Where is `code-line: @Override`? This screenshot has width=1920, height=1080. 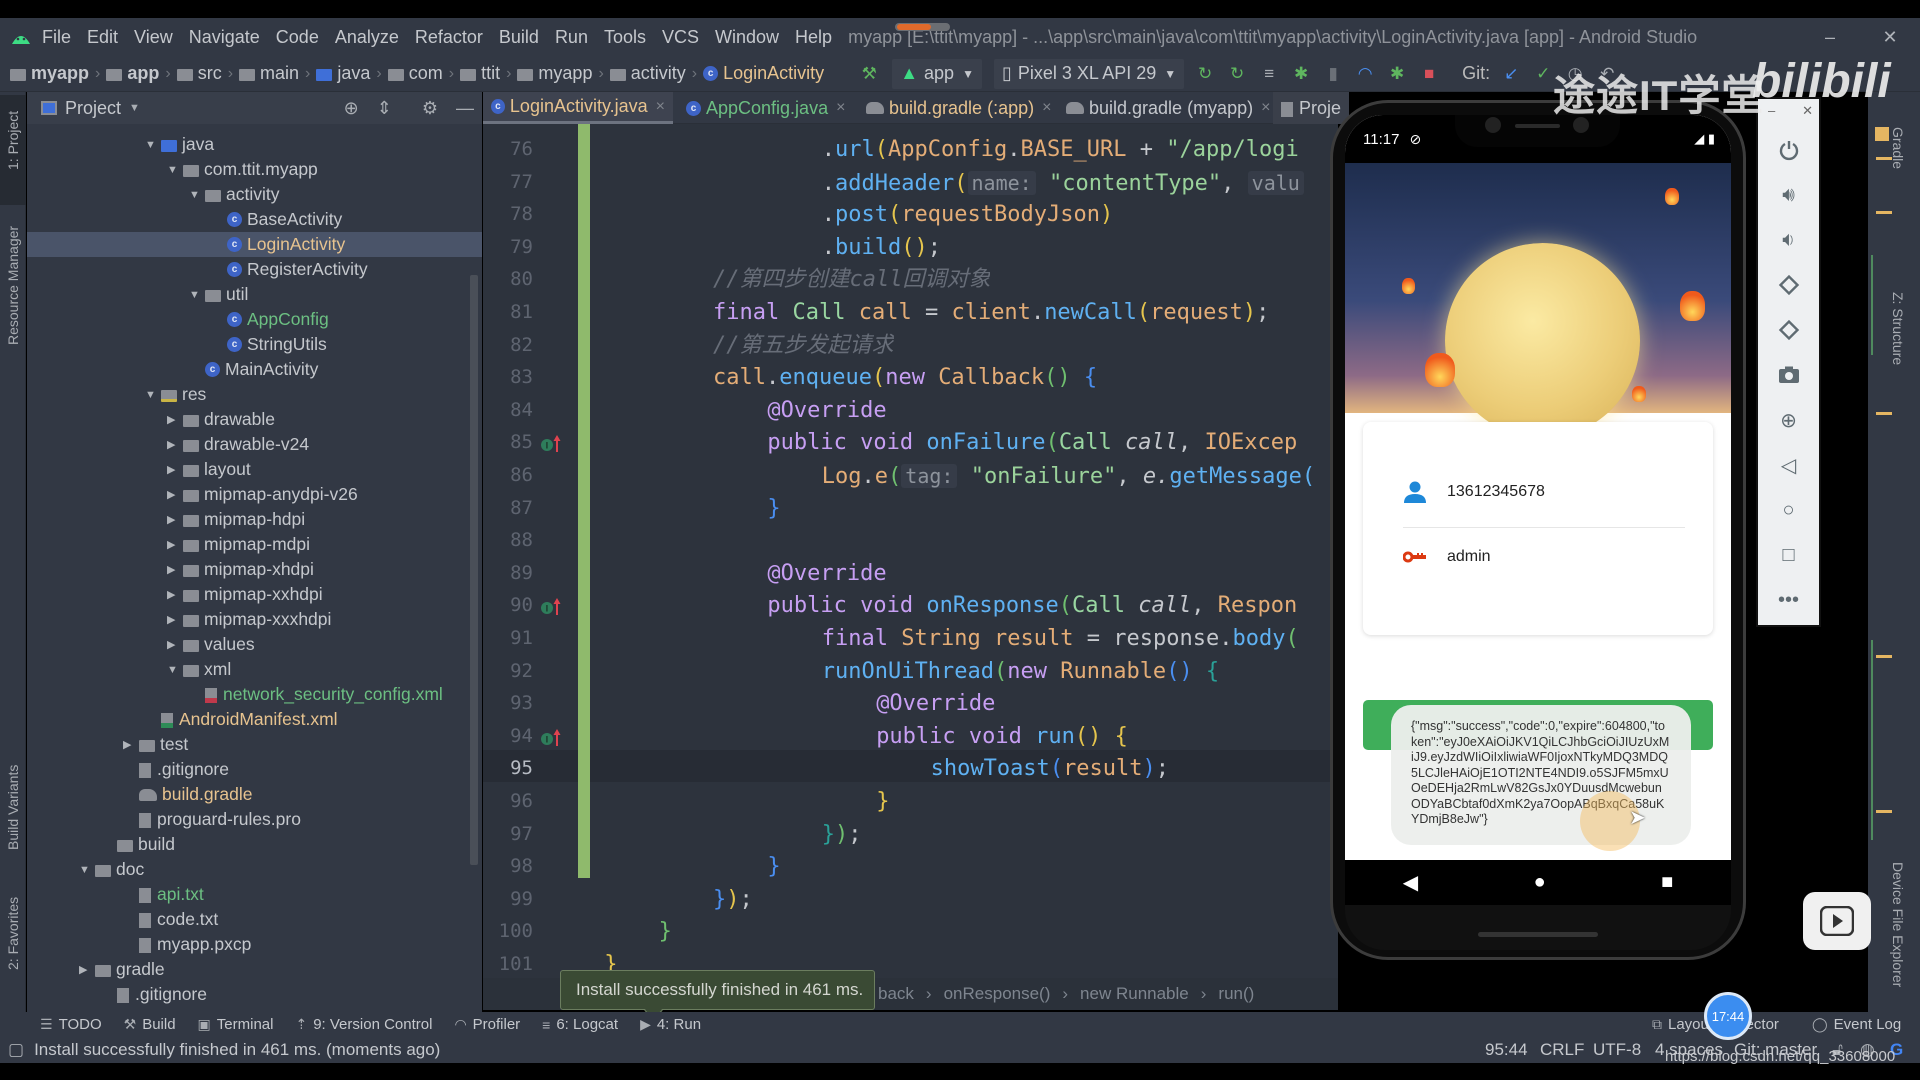
code-line: @Override is located at coordinates (935, 704).